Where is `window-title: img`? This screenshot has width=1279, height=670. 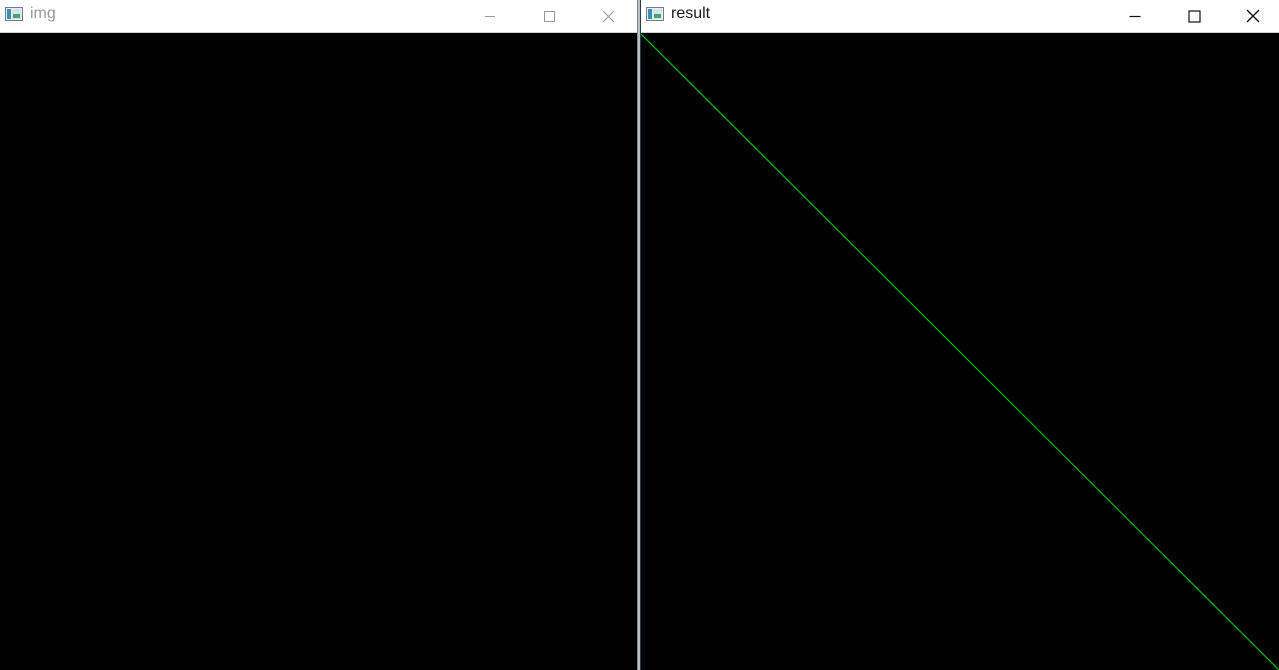 window-title: img is located at coordinates (43, 13).